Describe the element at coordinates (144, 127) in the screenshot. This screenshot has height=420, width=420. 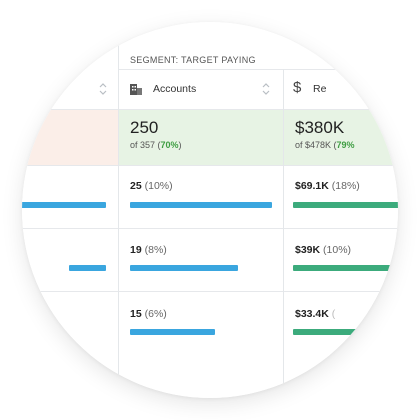
I see `accounts-total: 250` at that location.